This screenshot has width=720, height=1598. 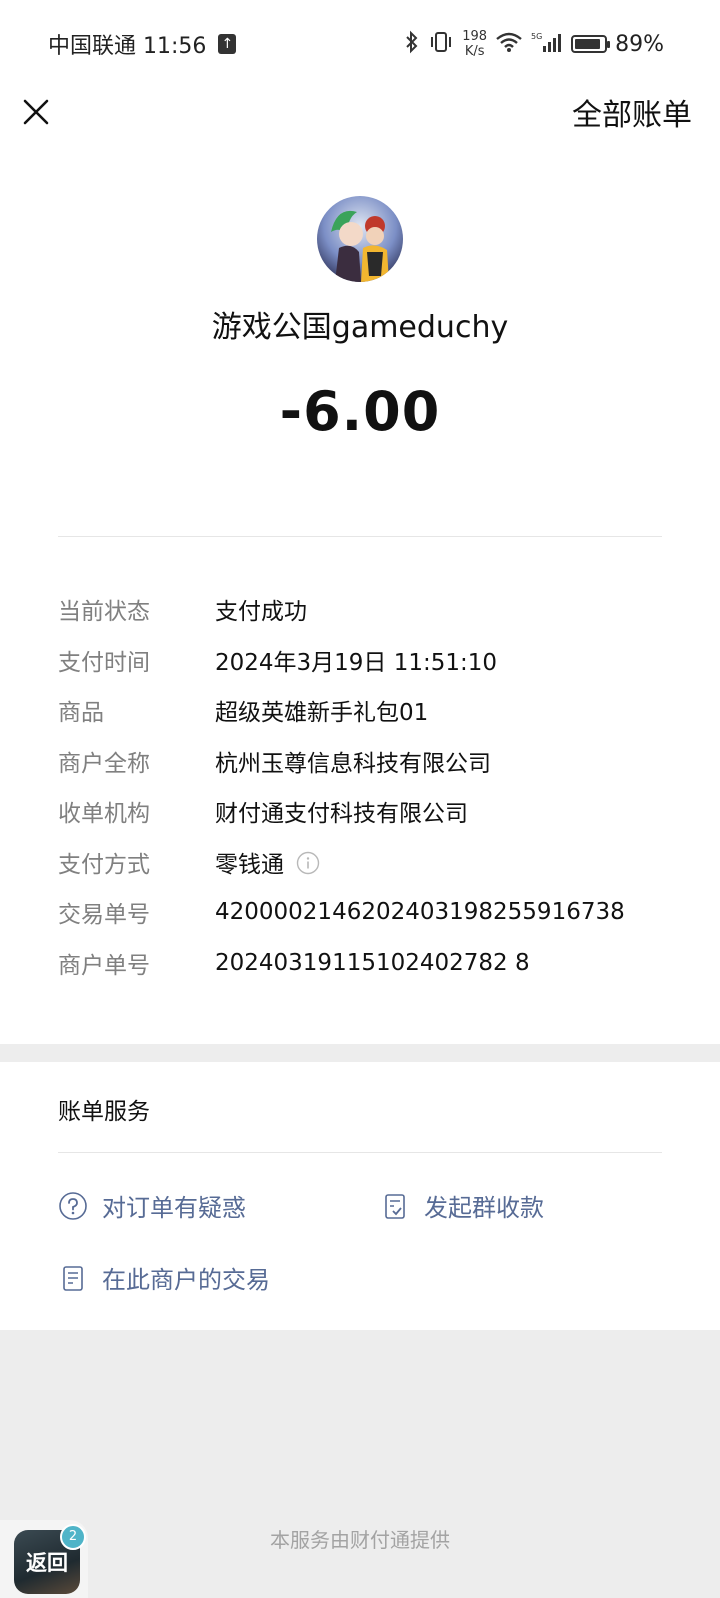 What do you see at coordinates (372, 962) in the screenshot?
I see `detail-value: 20240319115102402782 8` at bounding box center [372, 962].